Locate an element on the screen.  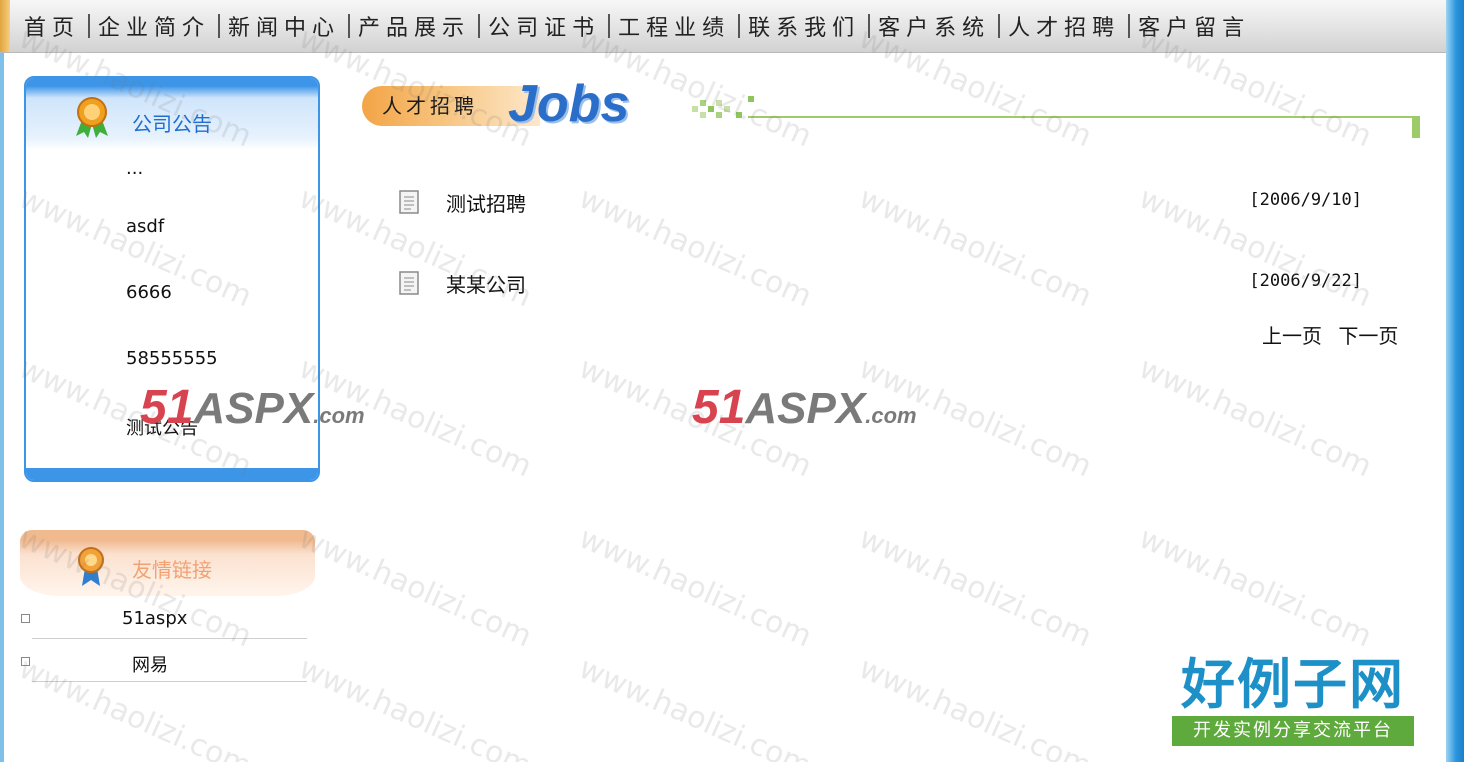
notice-header: 公司公告 is located at coordinates (172, 114).